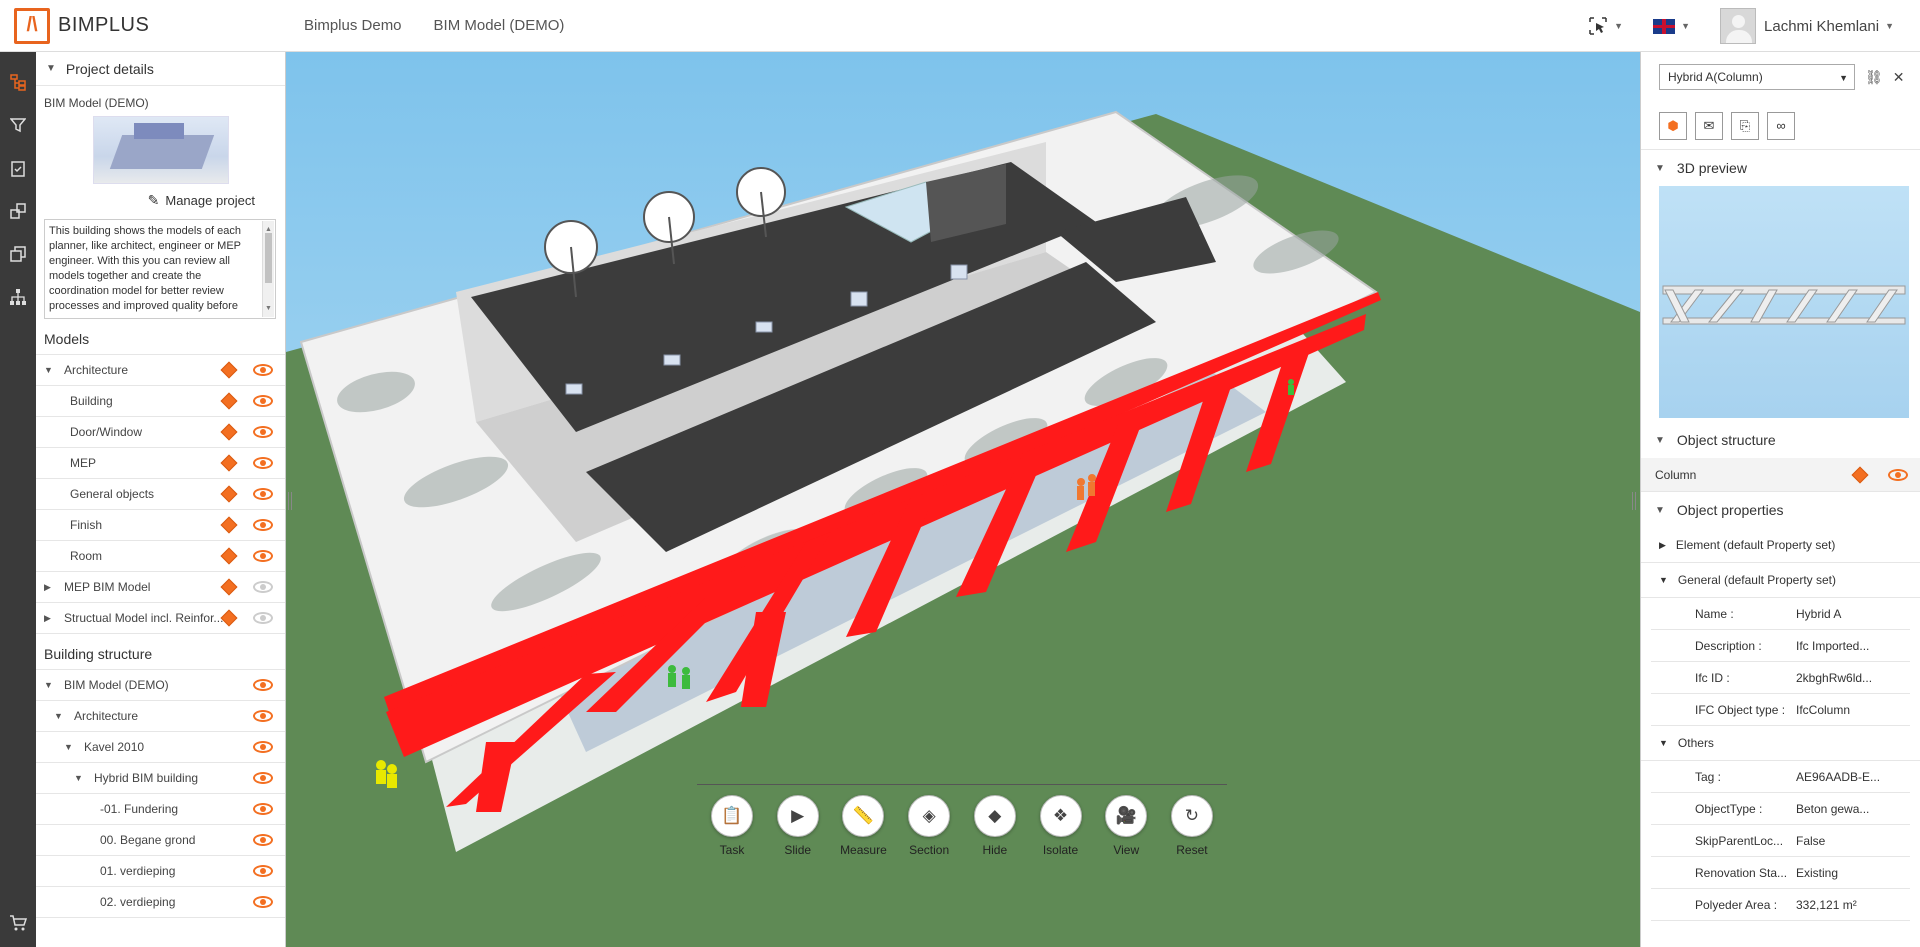 This screenshot has width=1920, height=947. What do you see at coordinates (353, 25) in the screenshot?
I see `breadcrumb-project: Bimplus Demo` at bounding box center [353, 25].